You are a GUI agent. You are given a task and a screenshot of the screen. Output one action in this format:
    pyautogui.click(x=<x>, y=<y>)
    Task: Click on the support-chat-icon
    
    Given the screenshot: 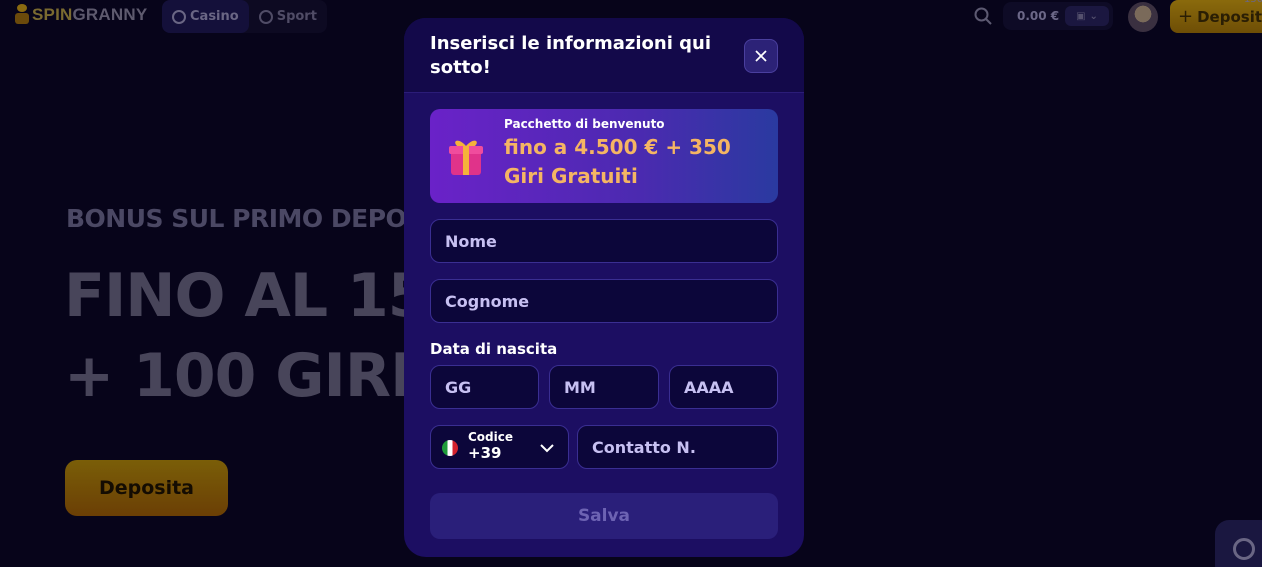 What is the action you would take?
    pyautogui.click(x=1238, y=543)
    